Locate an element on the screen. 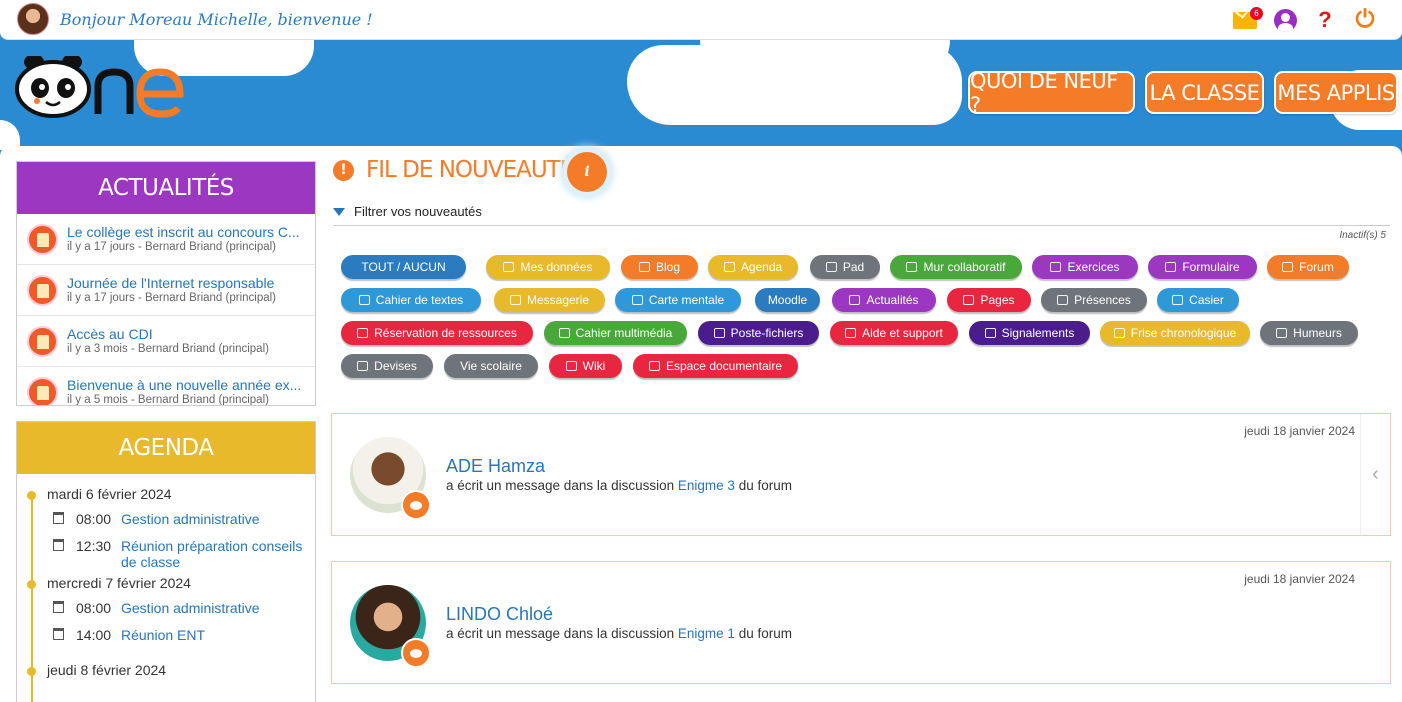 This screenshot has height=702, width=1402. chip-pages: Pages is located at coordinates (989, 300).